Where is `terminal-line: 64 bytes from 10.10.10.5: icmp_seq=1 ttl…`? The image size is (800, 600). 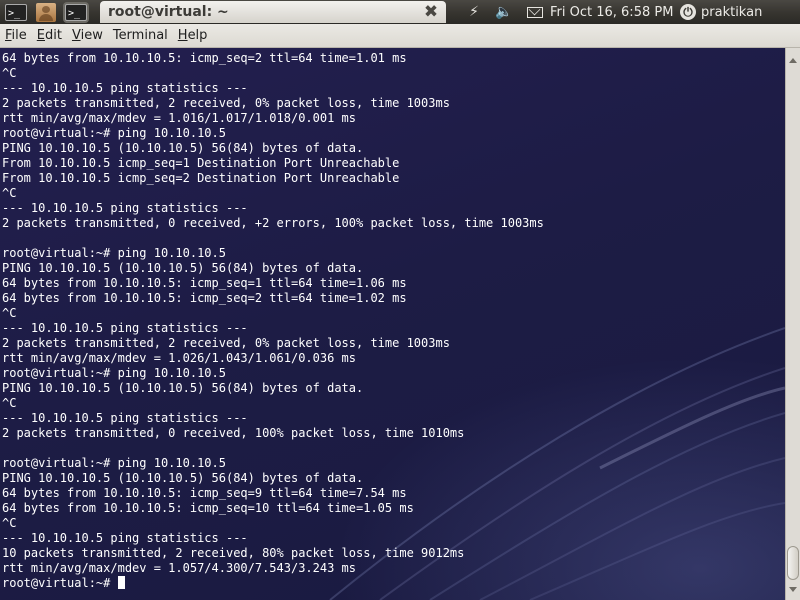
terminal-line: 64 bytes from 10.10.10.5: icmp_seq=1 ttl… is located at coordinates (204, 283).